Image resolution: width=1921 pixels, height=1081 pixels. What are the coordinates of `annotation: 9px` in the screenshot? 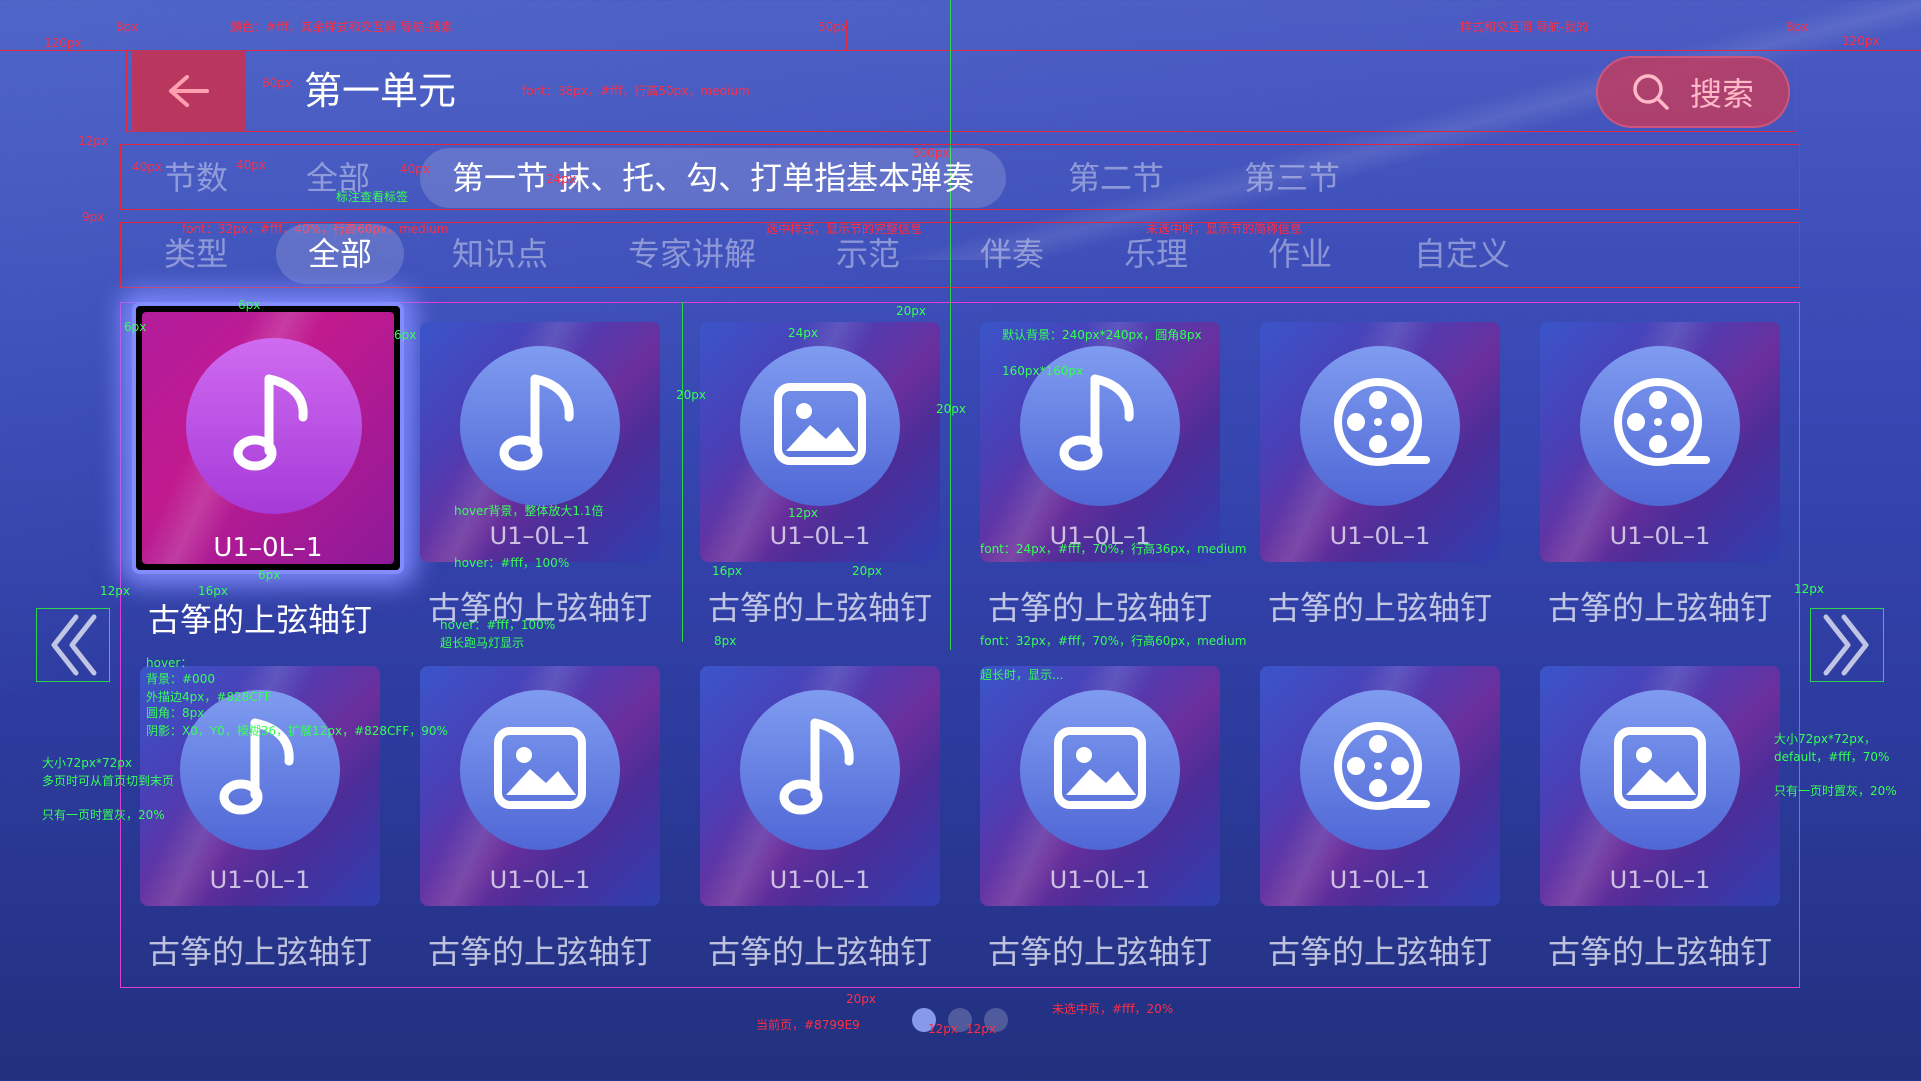 It's located at (93, 217).